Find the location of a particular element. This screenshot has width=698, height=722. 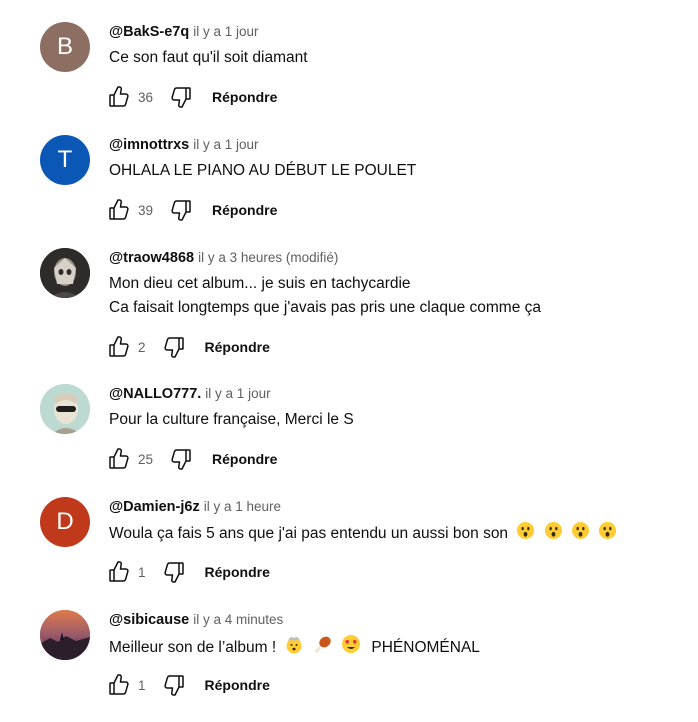

avatar-letter: D is located at coordinates (65, 521).